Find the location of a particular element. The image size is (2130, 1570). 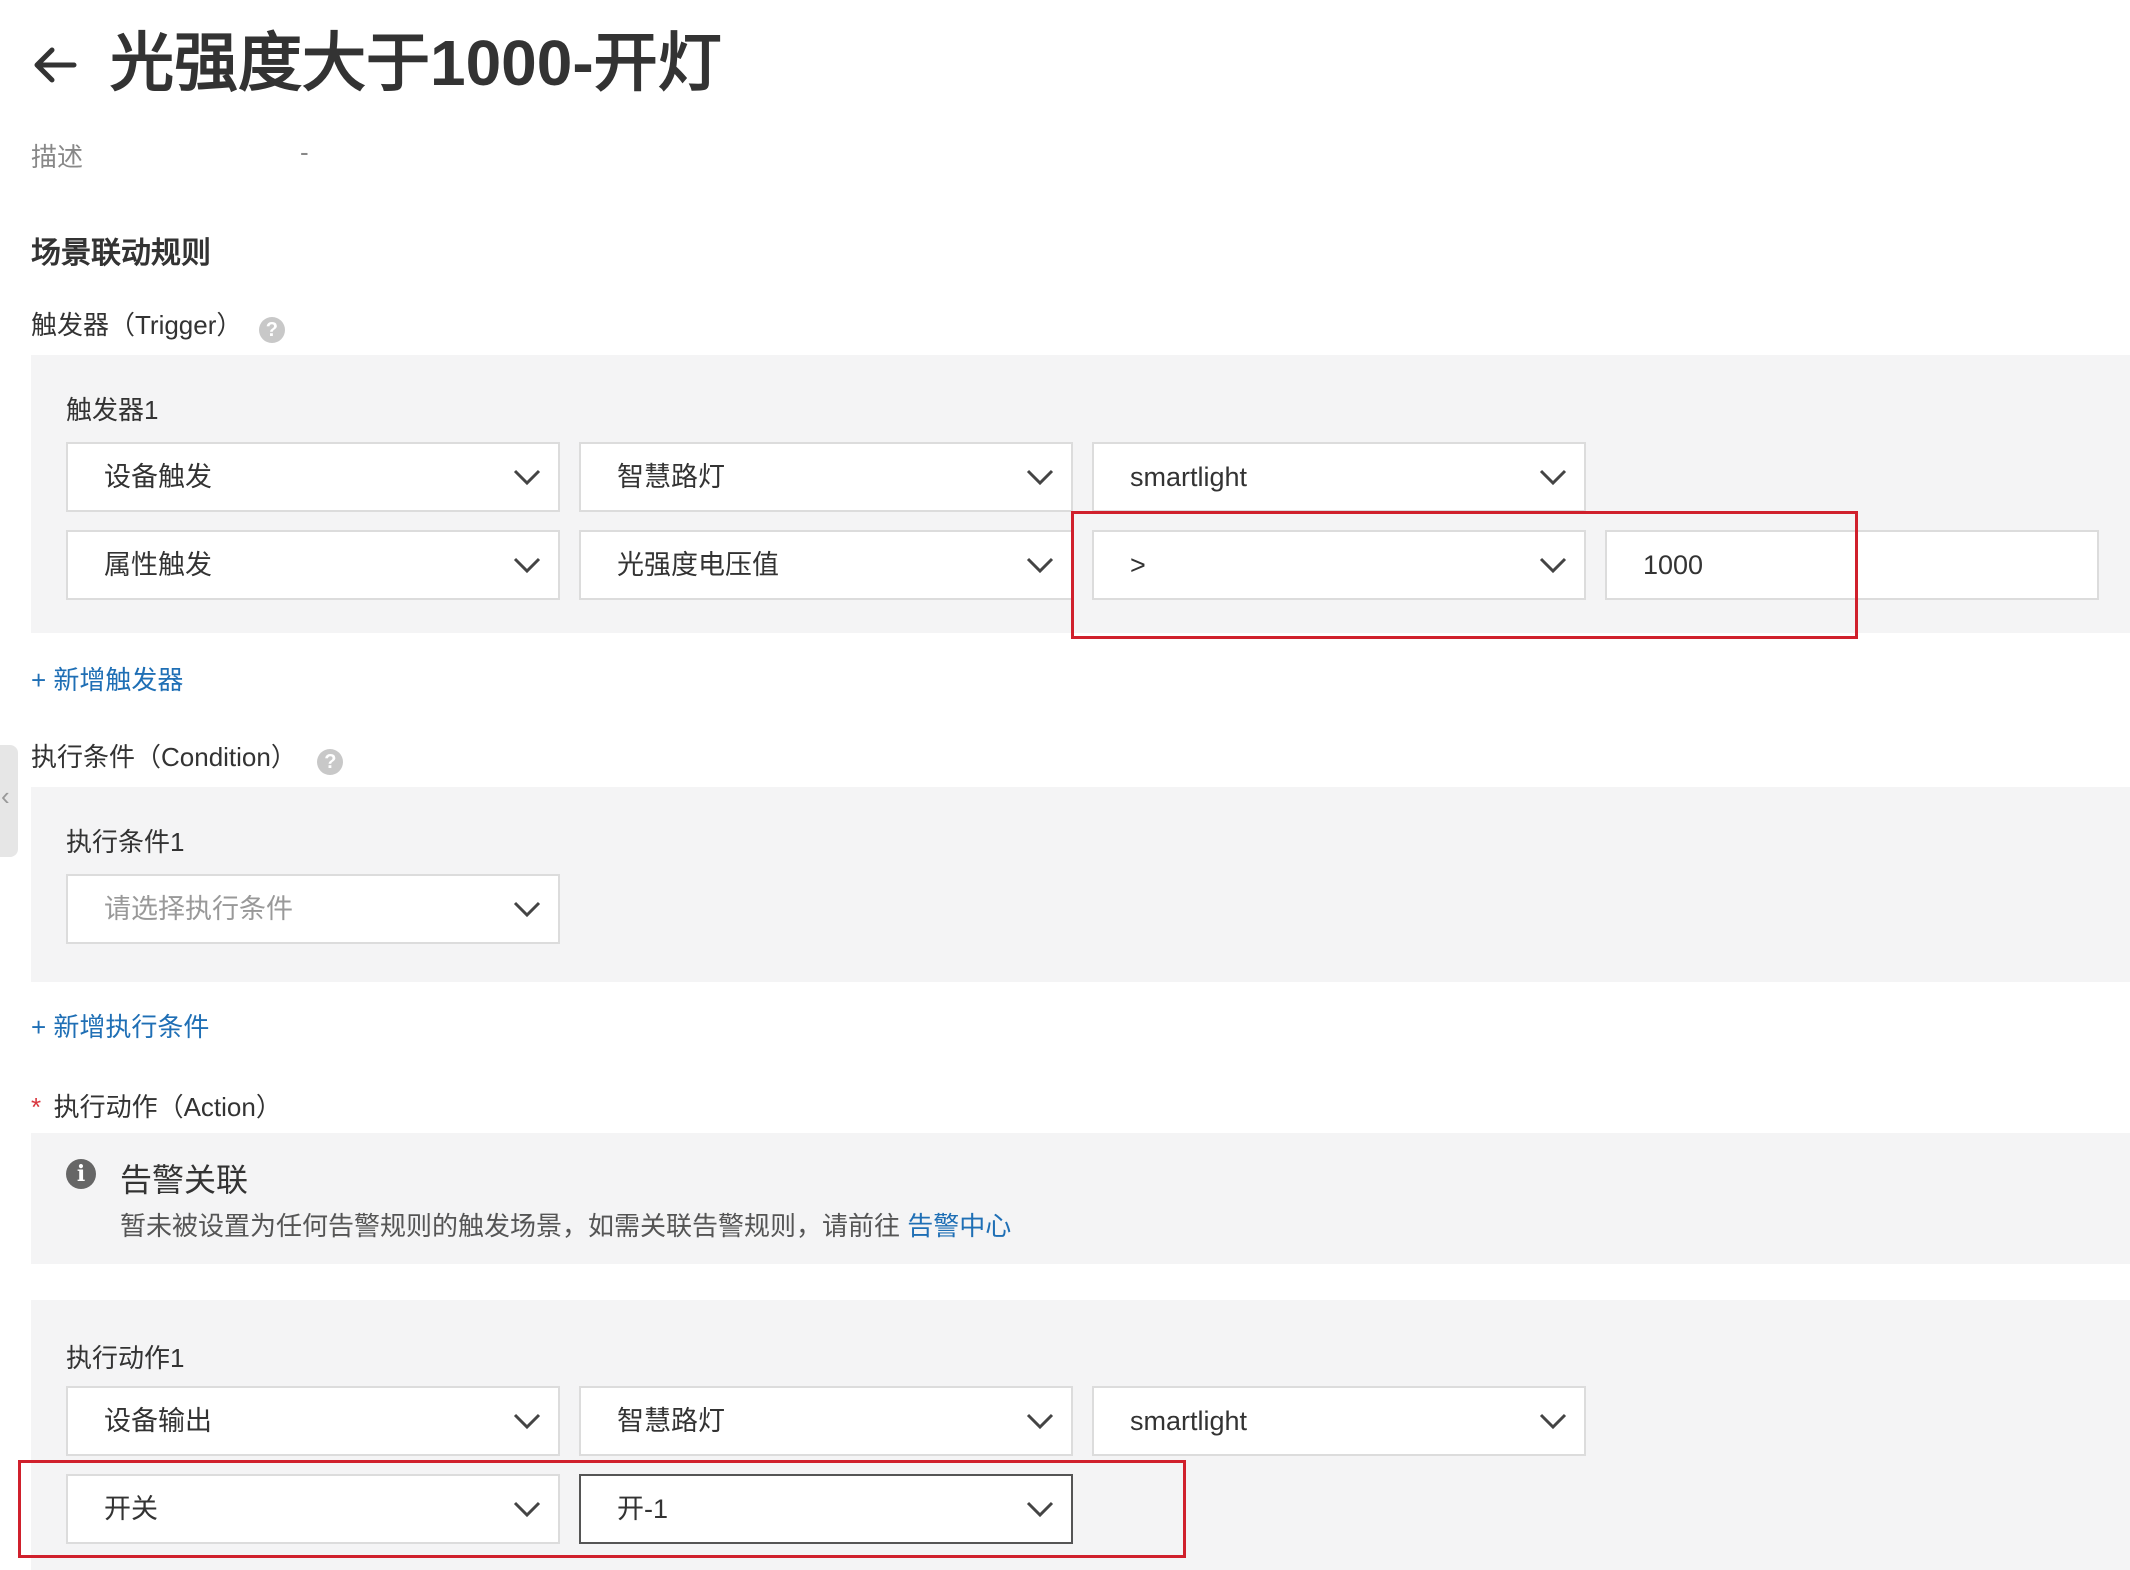

trigger-panel-title: 触发器1 is located at coordinates (112, 410).